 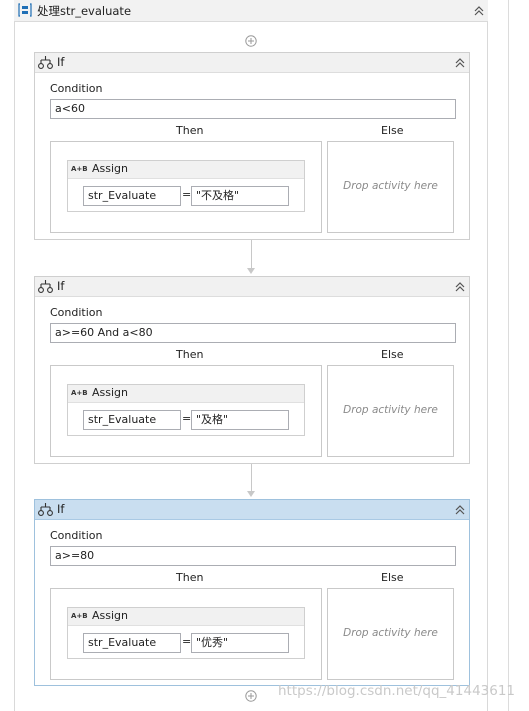 I want to click on then-branch: A+B Assign str_Evaluate = "不及格", so click(x=186, y=187).